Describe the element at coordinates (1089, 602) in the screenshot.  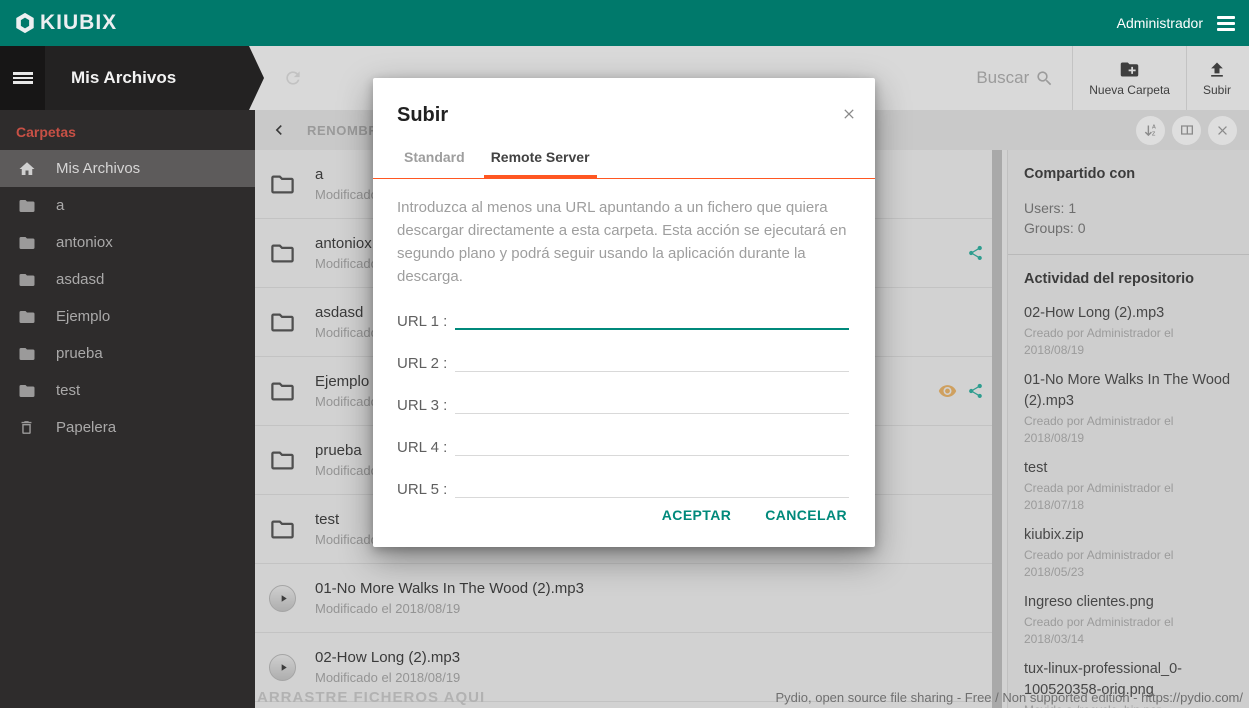
I see `activity-item-title: Ingreso clientes.png` at that location.